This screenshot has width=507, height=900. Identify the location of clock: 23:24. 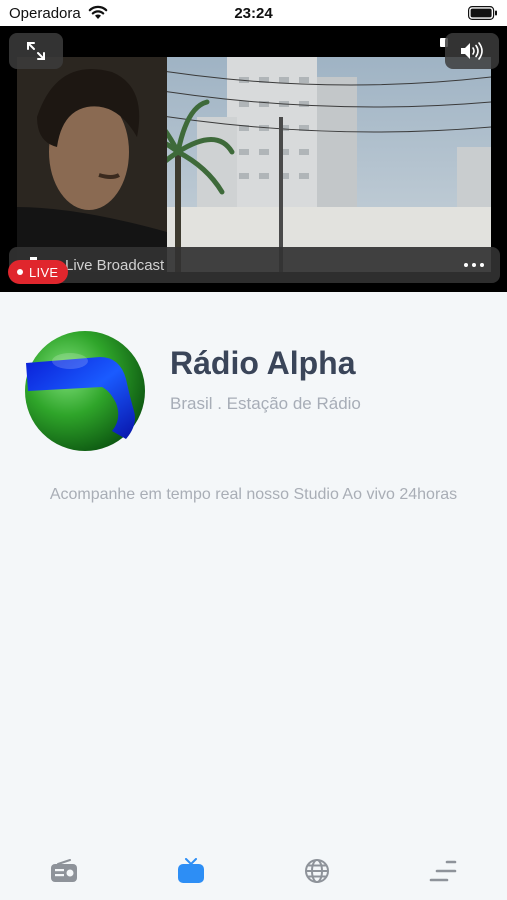
(253, 13).